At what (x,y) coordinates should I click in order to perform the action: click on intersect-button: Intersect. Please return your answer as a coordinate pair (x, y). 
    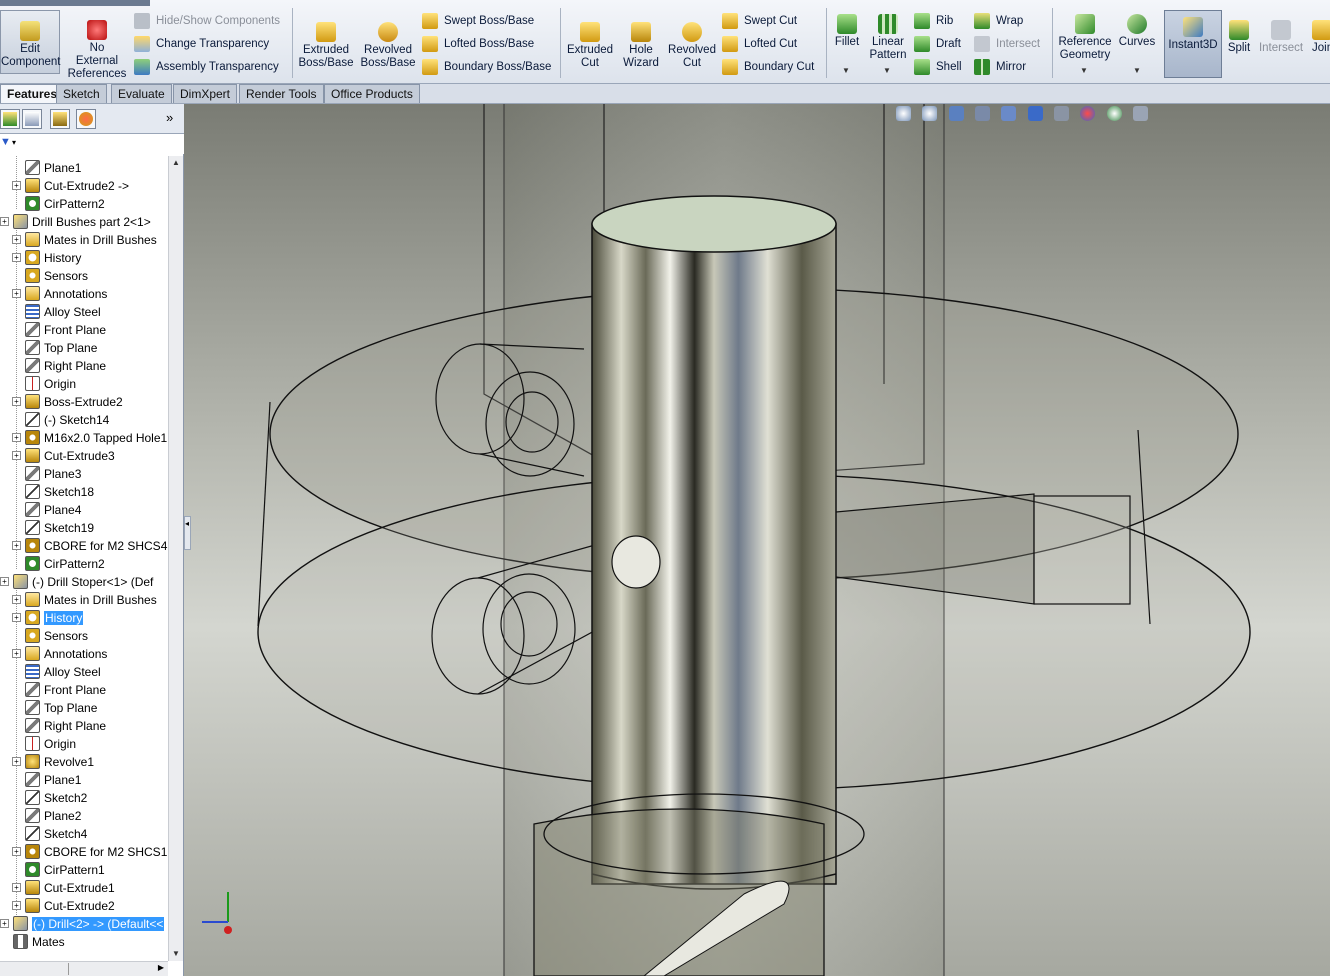
    Looking at the image, I should click on (1281, 37).